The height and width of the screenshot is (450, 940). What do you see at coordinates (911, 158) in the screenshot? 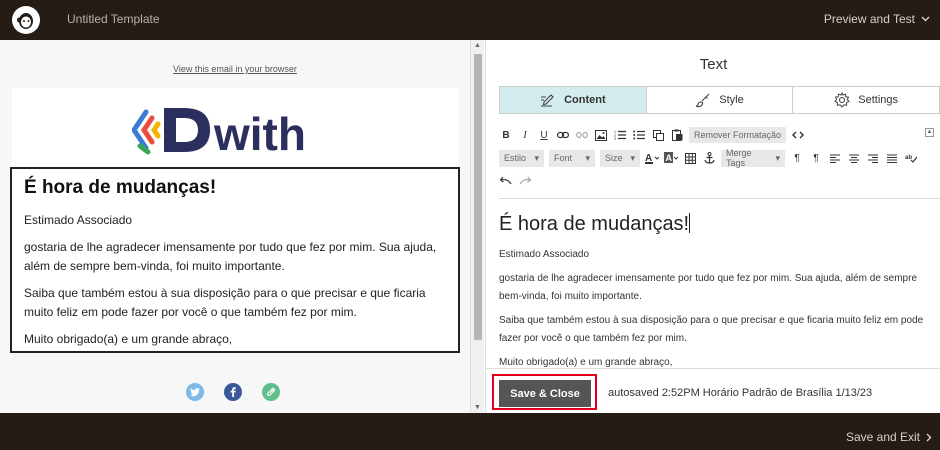
I see `spell-check-icon: ab` at bounding box center [911, 158].